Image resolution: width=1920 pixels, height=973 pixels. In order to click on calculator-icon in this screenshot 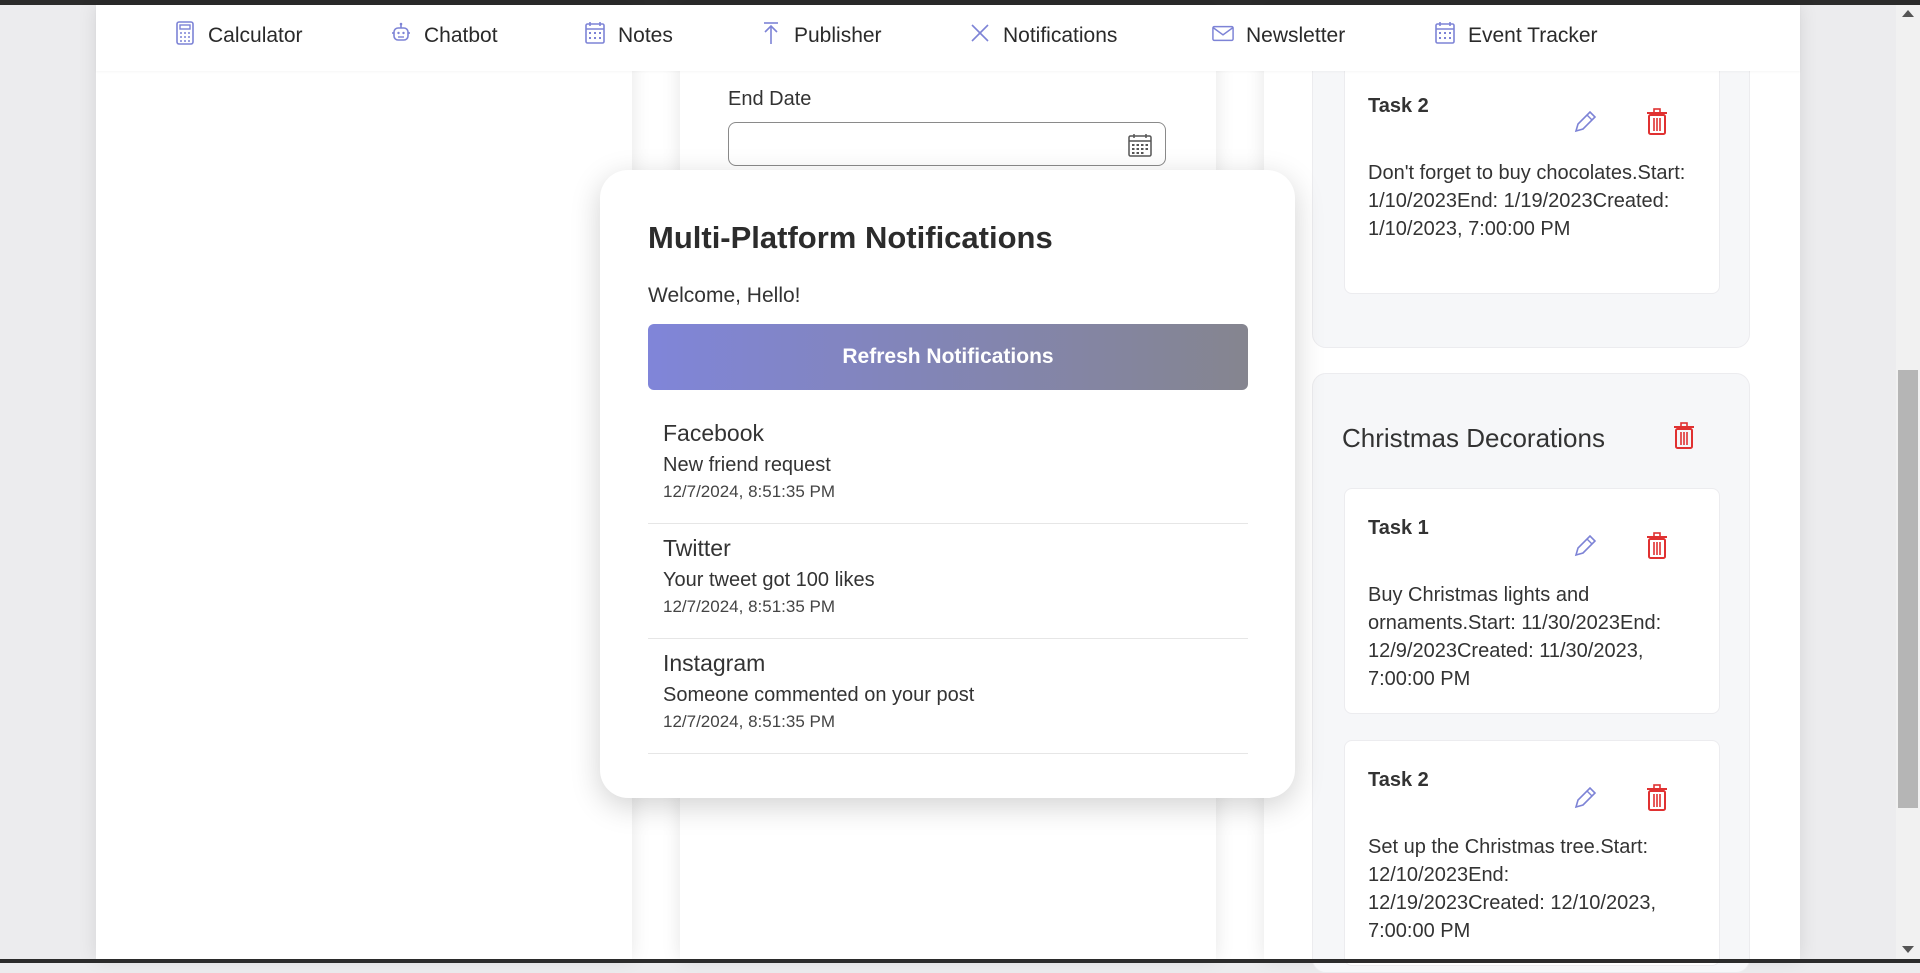, I will do `click(185, 36)`.